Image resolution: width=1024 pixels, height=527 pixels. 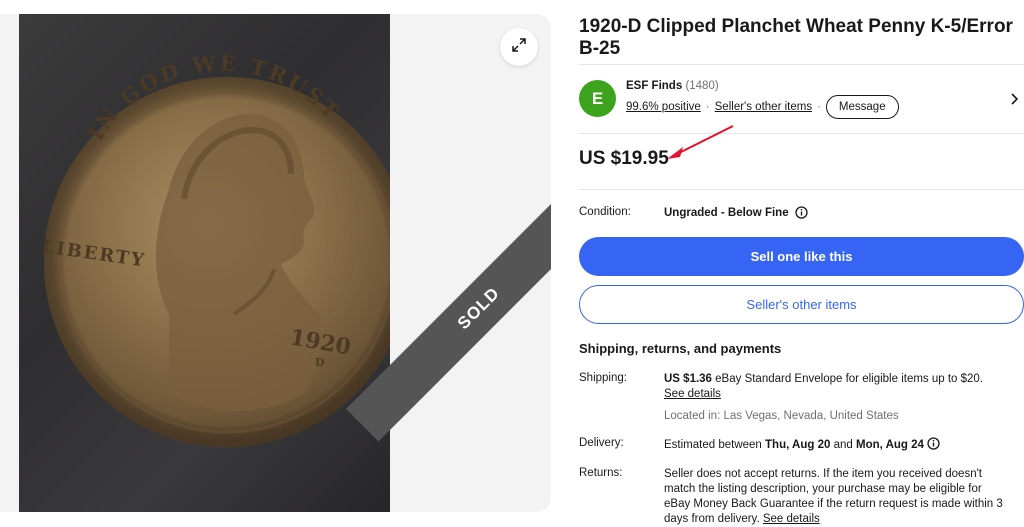 What do you see at coordinates (1015, 101) in the screenshot?
I see `chevron-right-icon` at bounding box center [1015, 101].